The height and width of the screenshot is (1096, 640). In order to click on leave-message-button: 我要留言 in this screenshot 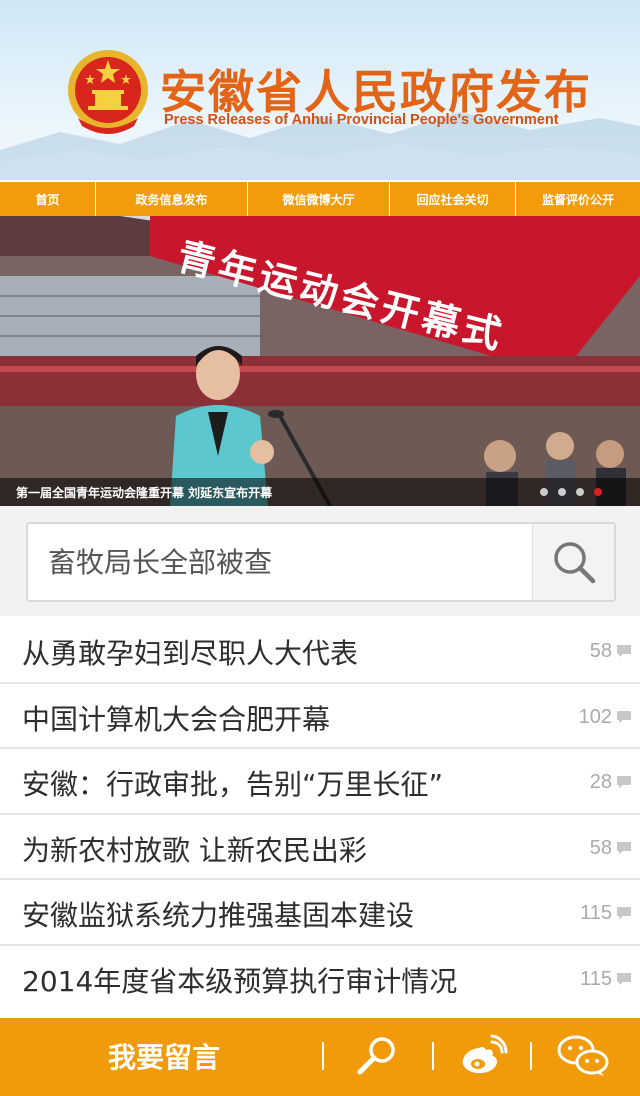, I will do `click(164, 1056)`.